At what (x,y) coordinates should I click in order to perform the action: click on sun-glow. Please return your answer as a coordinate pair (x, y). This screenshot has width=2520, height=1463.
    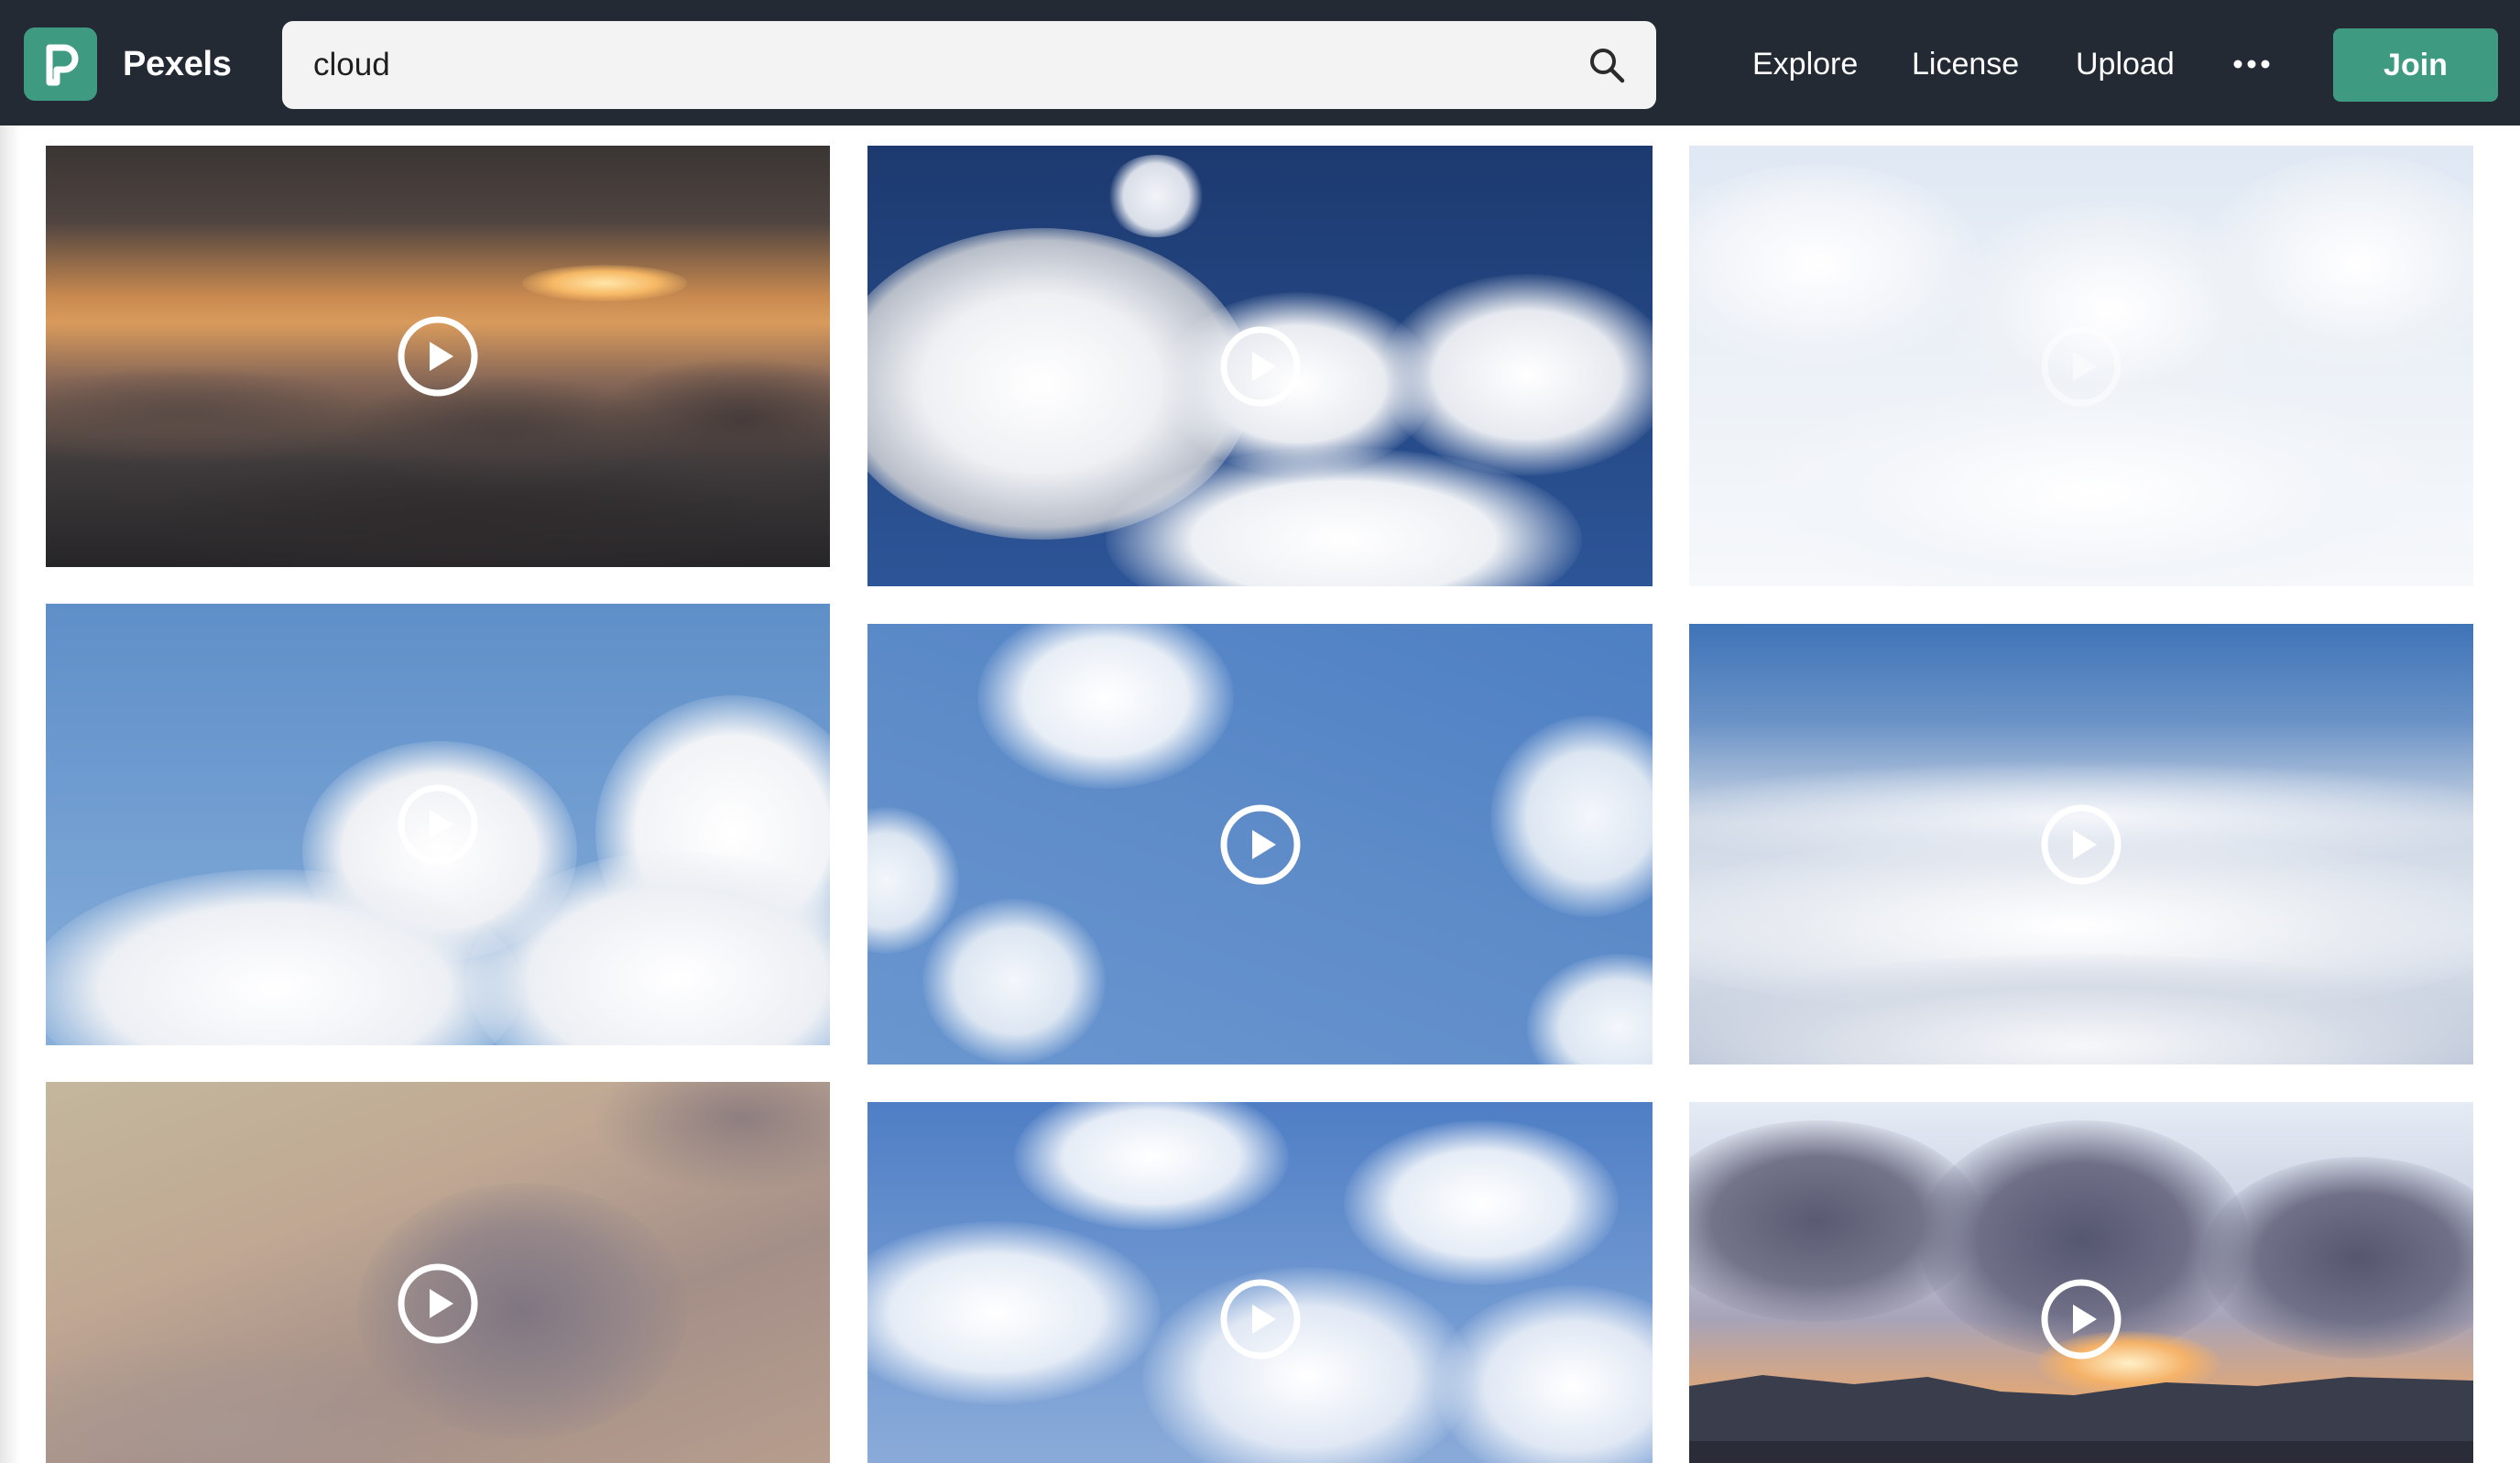
    Looking at the image, I should click on (604, 283).